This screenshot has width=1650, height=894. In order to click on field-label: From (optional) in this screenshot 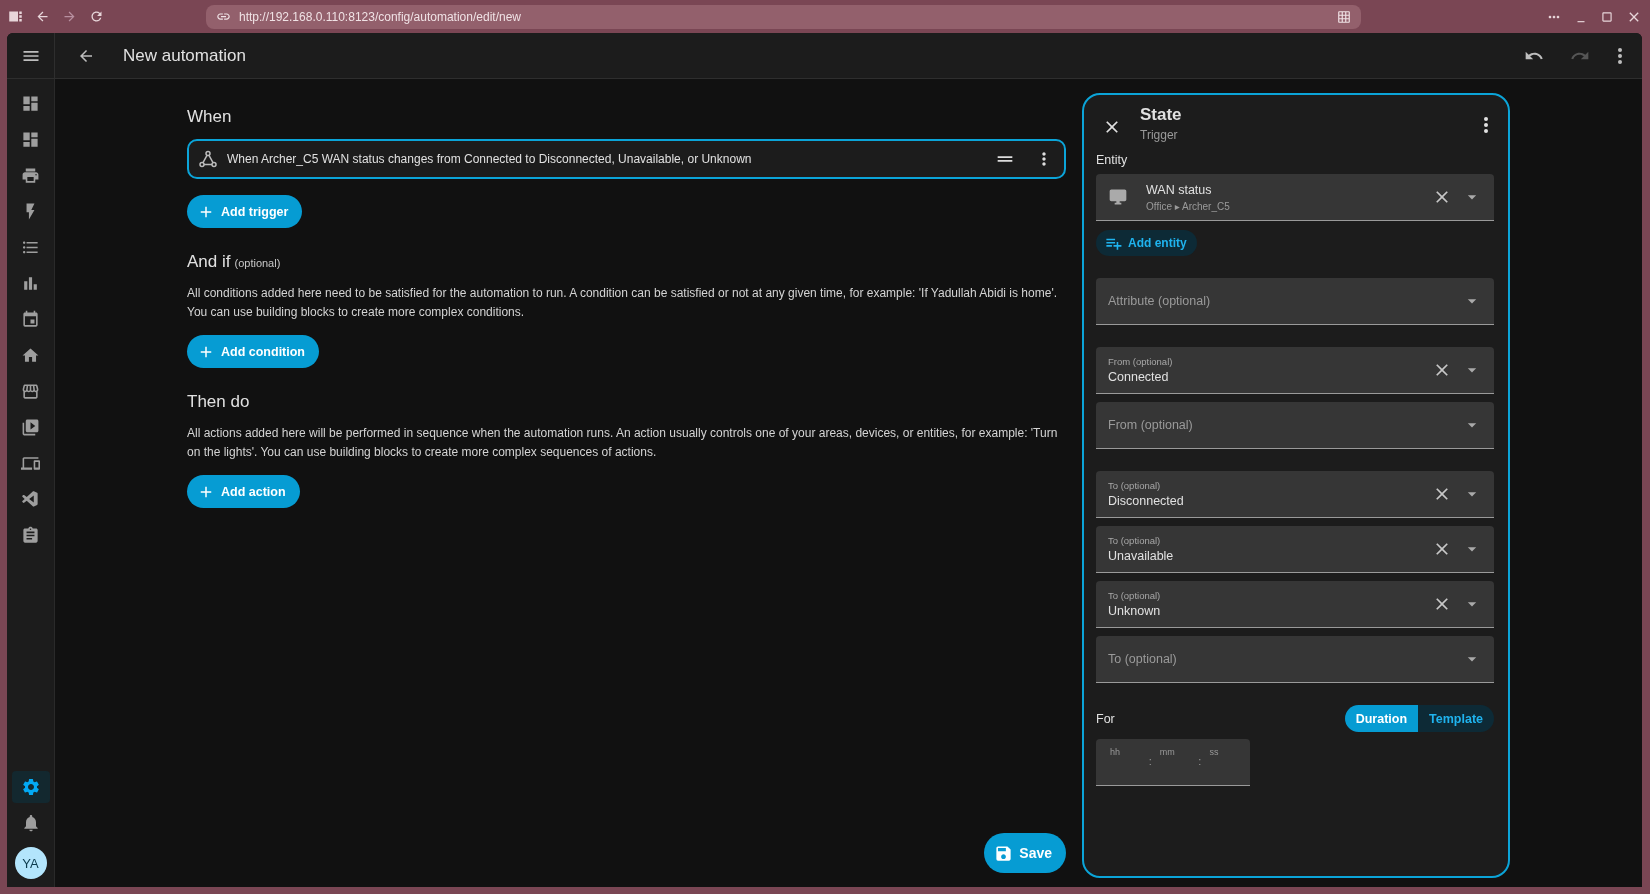, I will do `click(1141, 361)`.